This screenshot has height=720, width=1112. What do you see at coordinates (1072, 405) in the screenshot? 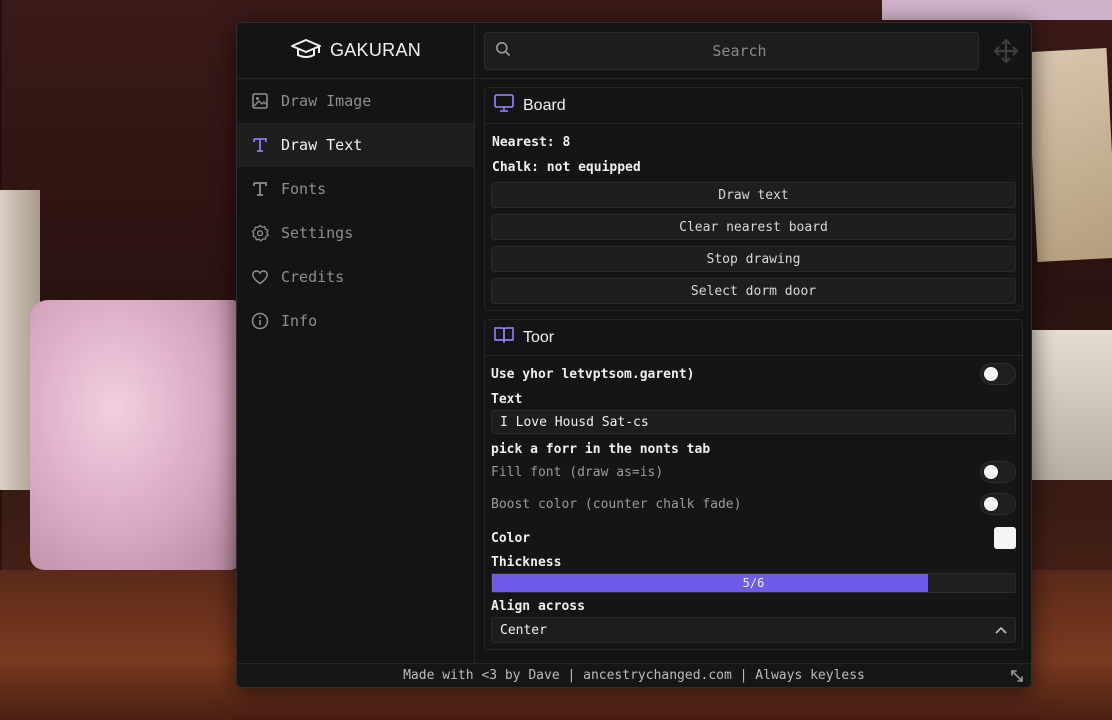
I see `background-notes` at bounding box center [1072, 405].